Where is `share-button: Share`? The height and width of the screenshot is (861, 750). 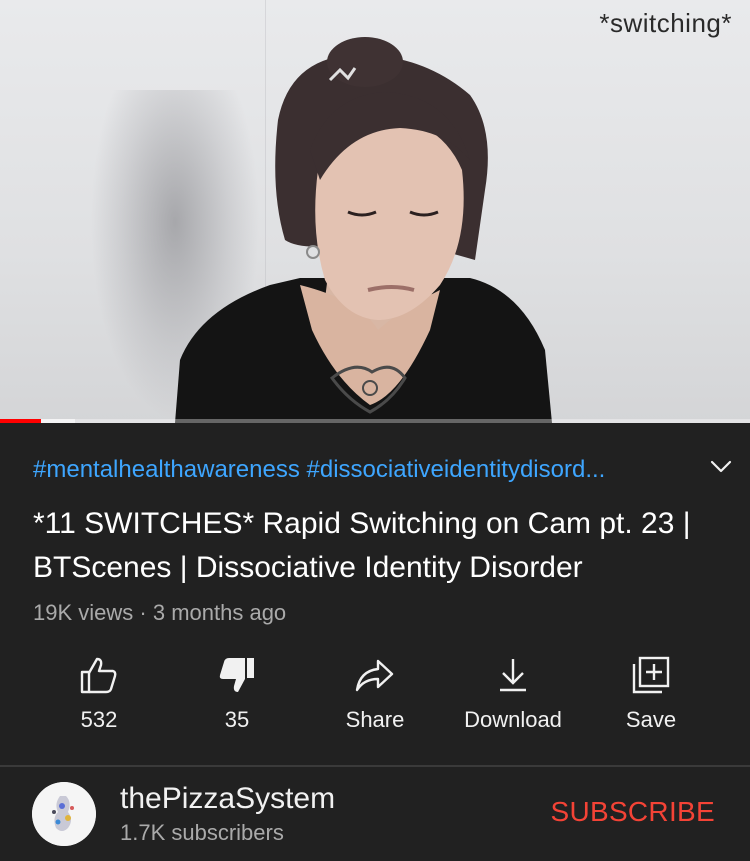
share-button: Share is located at coordinates (375, 697).